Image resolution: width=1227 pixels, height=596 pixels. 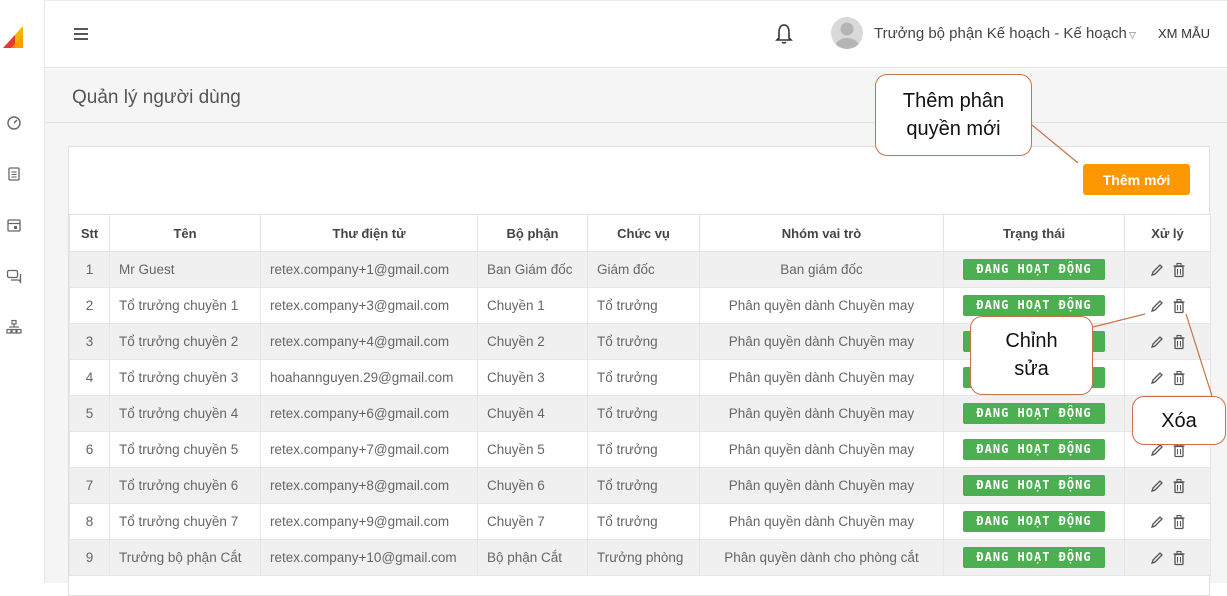 I want to click on callout-add-permission: Thêm phân quyền mới, so click(x=953, y=115).